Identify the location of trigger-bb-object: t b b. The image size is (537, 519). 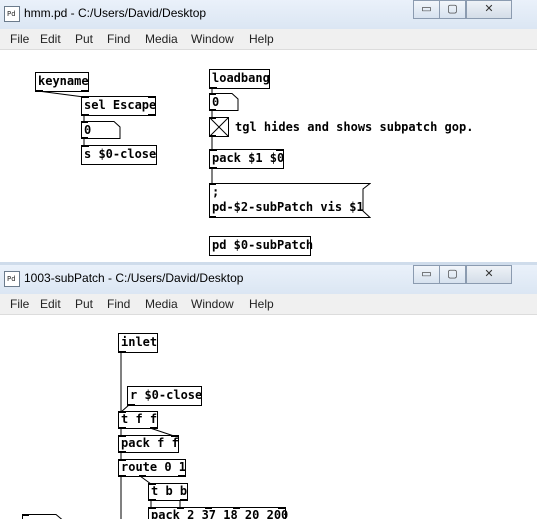
(168, 492).